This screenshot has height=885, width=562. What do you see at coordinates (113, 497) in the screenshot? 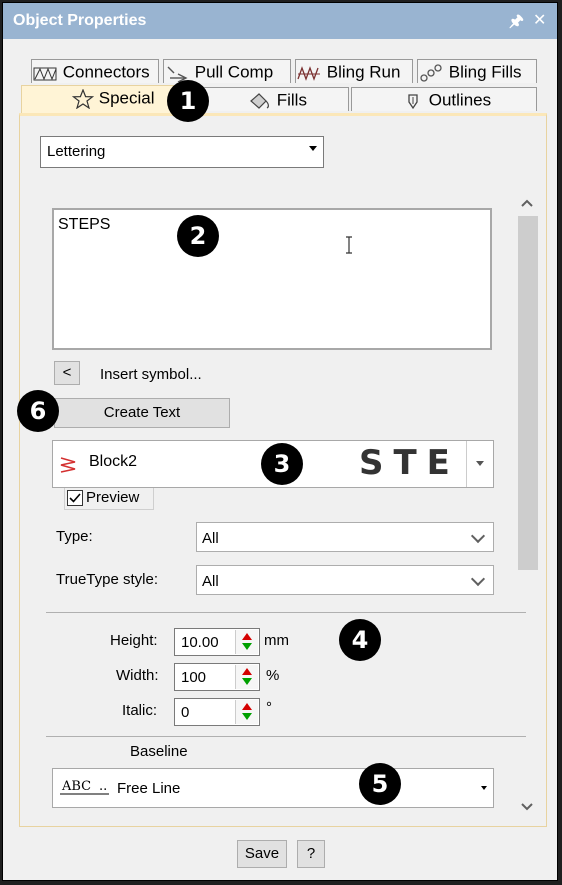
I see `preview-label: Preview` at bounding box center [113, 497].